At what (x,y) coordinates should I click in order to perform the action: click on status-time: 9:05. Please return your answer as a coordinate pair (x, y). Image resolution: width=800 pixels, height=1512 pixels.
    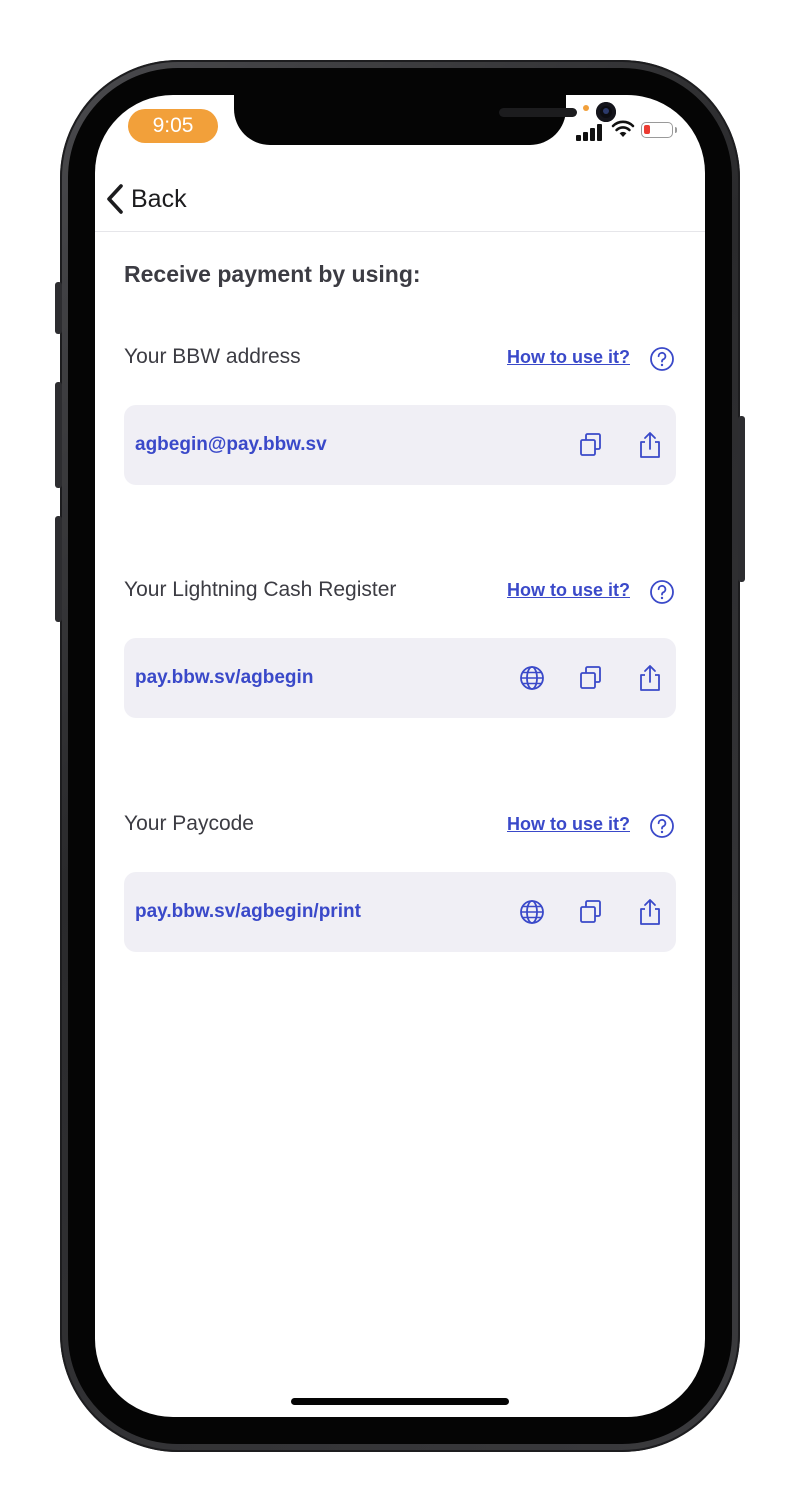
    Looking at the image, I should click on (173, 126).